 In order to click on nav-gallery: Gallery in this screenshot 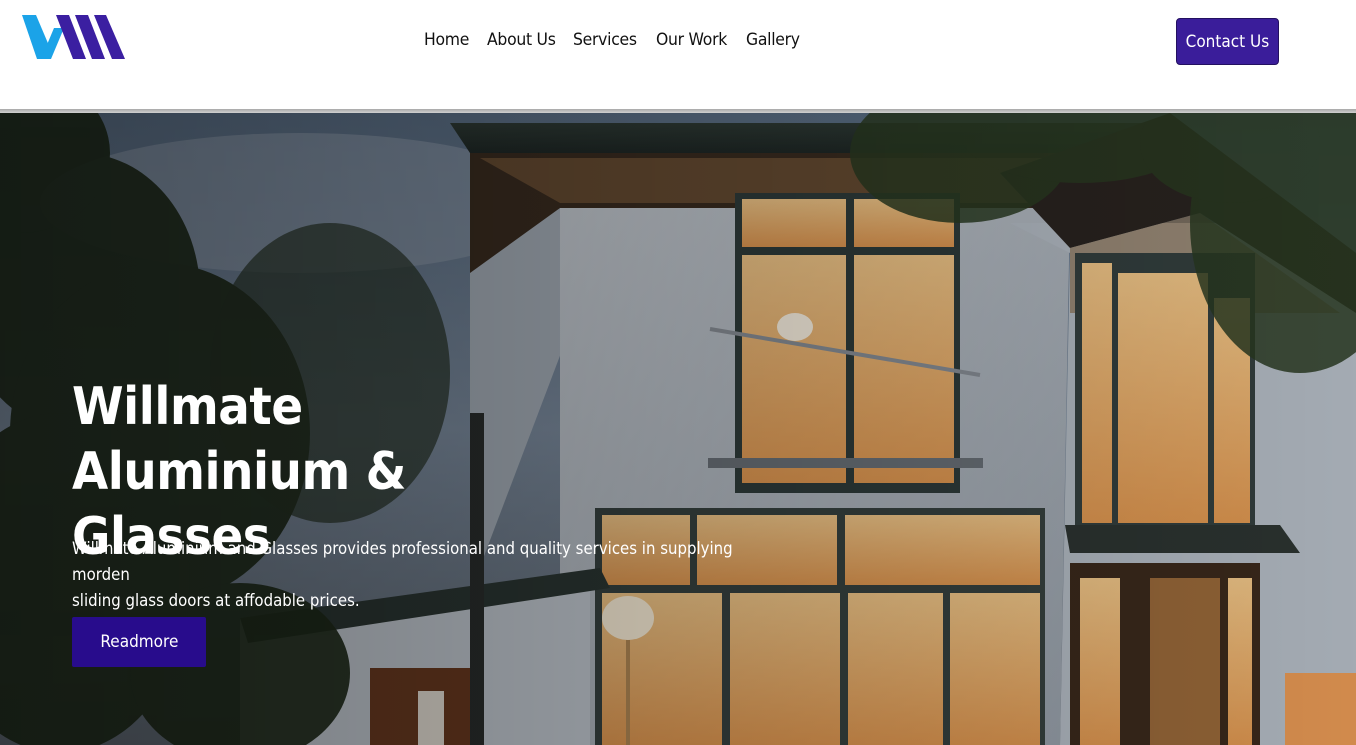, I will do `click(773, 40)`.